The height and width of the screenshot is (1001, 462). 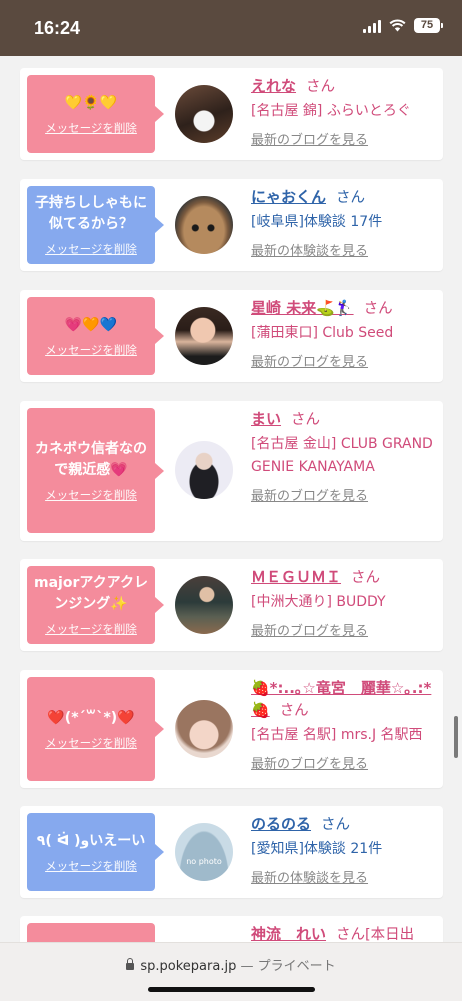 I want to click on no-photo-label: no photo, so click(x=204, y=861).